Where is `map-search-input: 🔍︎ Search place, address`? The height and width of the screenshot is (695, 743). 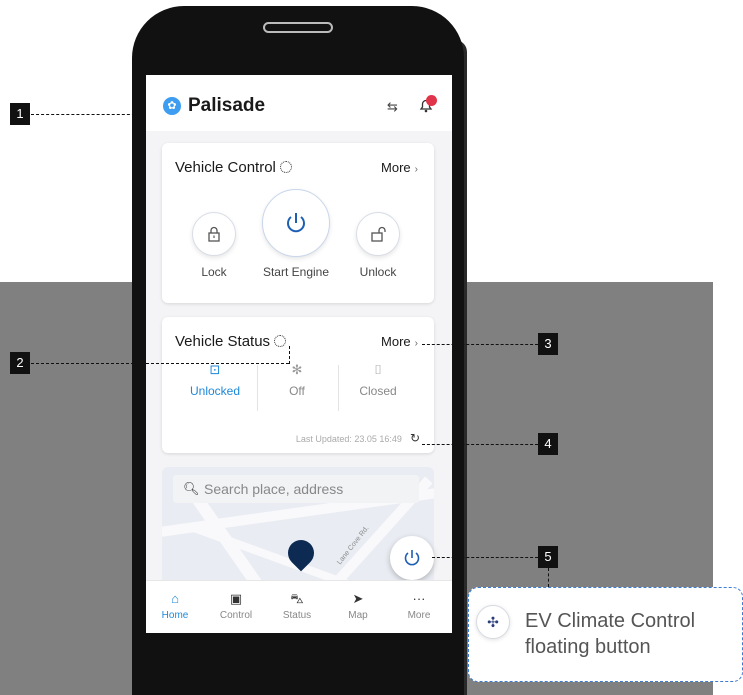
map-search-input: 🔍︎ Search place, address is located at coordinates (296, 489).